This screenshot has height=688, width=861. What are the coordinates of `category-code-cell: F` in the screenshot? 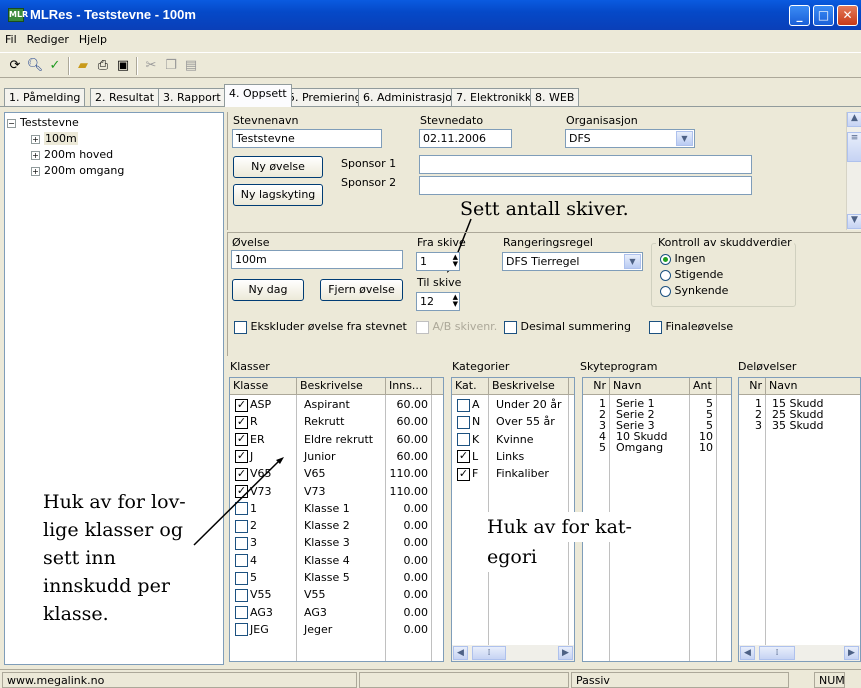 It's located at (471, 473).